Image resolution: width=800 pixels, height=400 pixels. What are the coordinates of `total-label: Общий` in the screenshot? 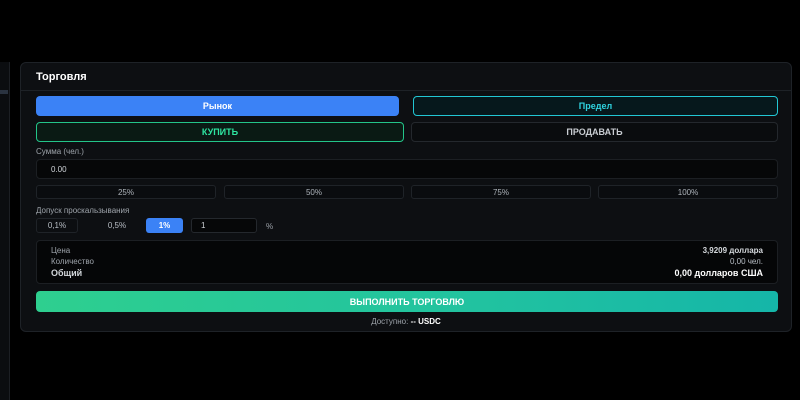 It's located at (67, 273).